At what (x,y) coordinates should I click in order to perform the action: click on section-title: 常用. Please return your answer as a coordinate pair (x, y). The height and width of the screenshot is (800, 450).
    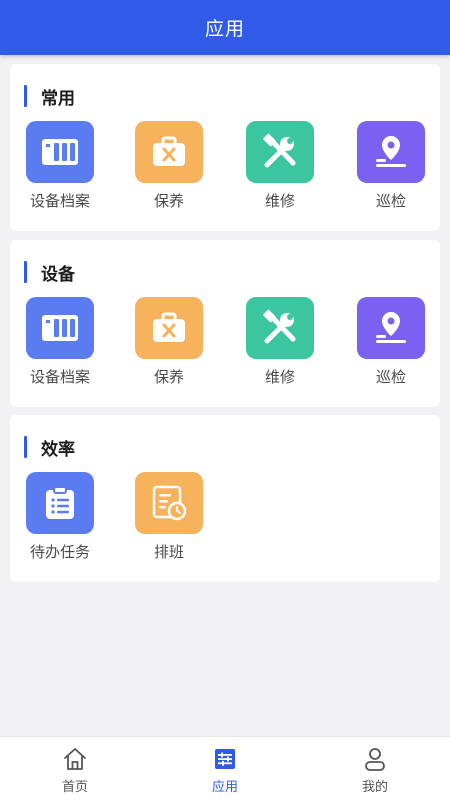
    Looking at the image, I should click on (58, 98).